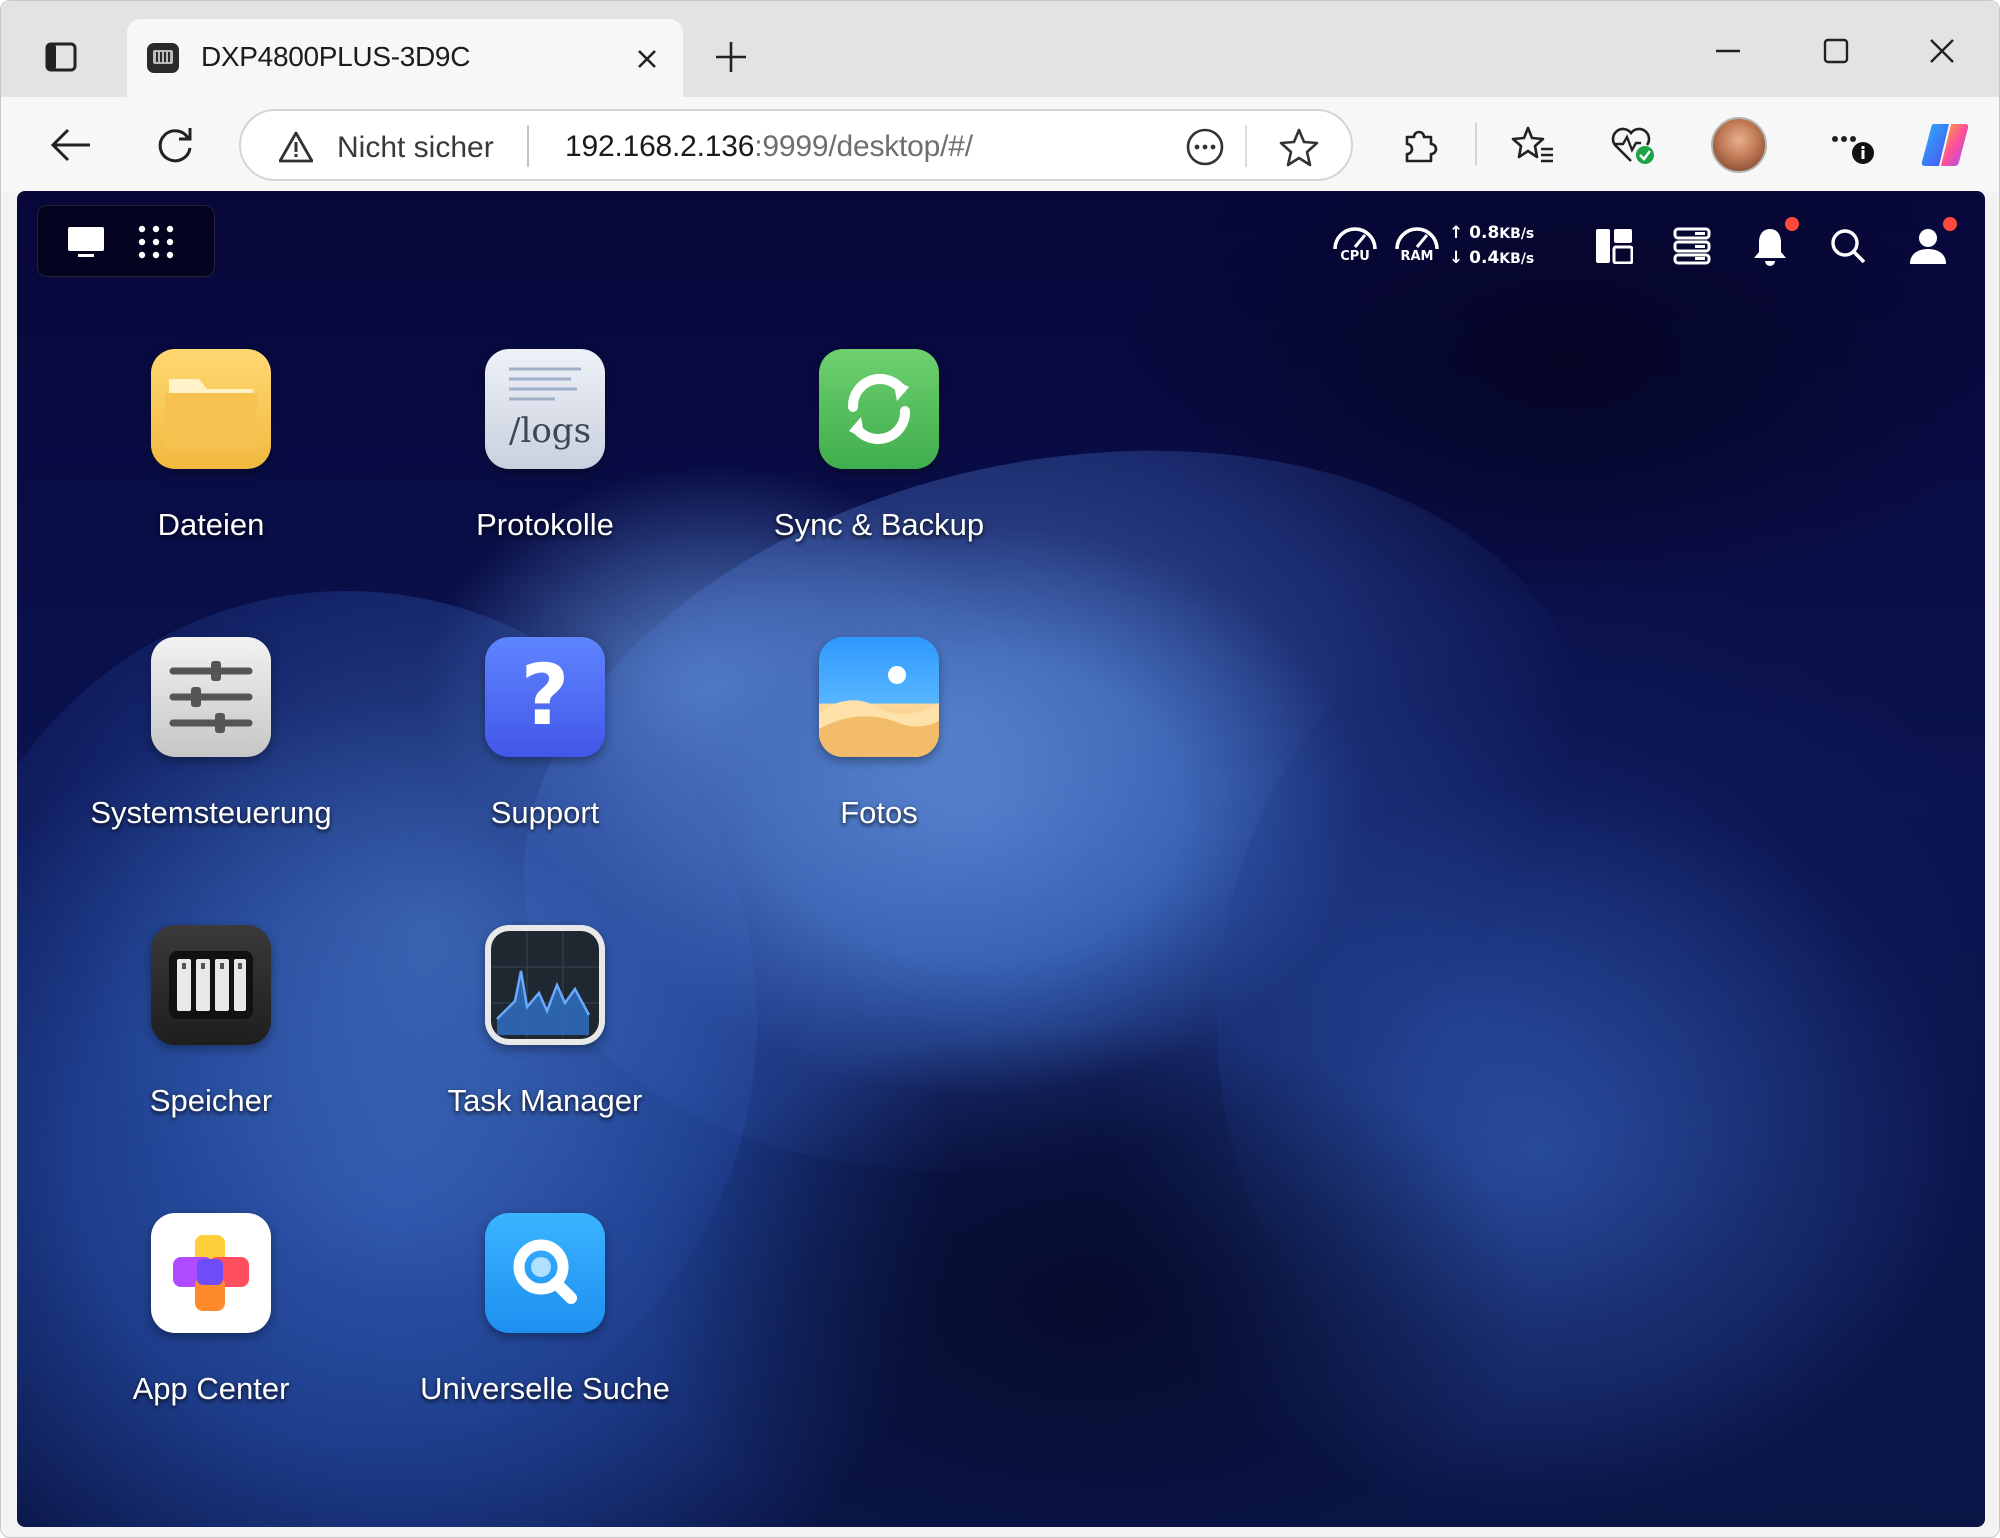 The width and height of the screenshot is (2000, 1538). What do you see at coordinates (1484, 258) in the screenshot?
I see `download-value: 0.4` at bounding box center [1484, 258].